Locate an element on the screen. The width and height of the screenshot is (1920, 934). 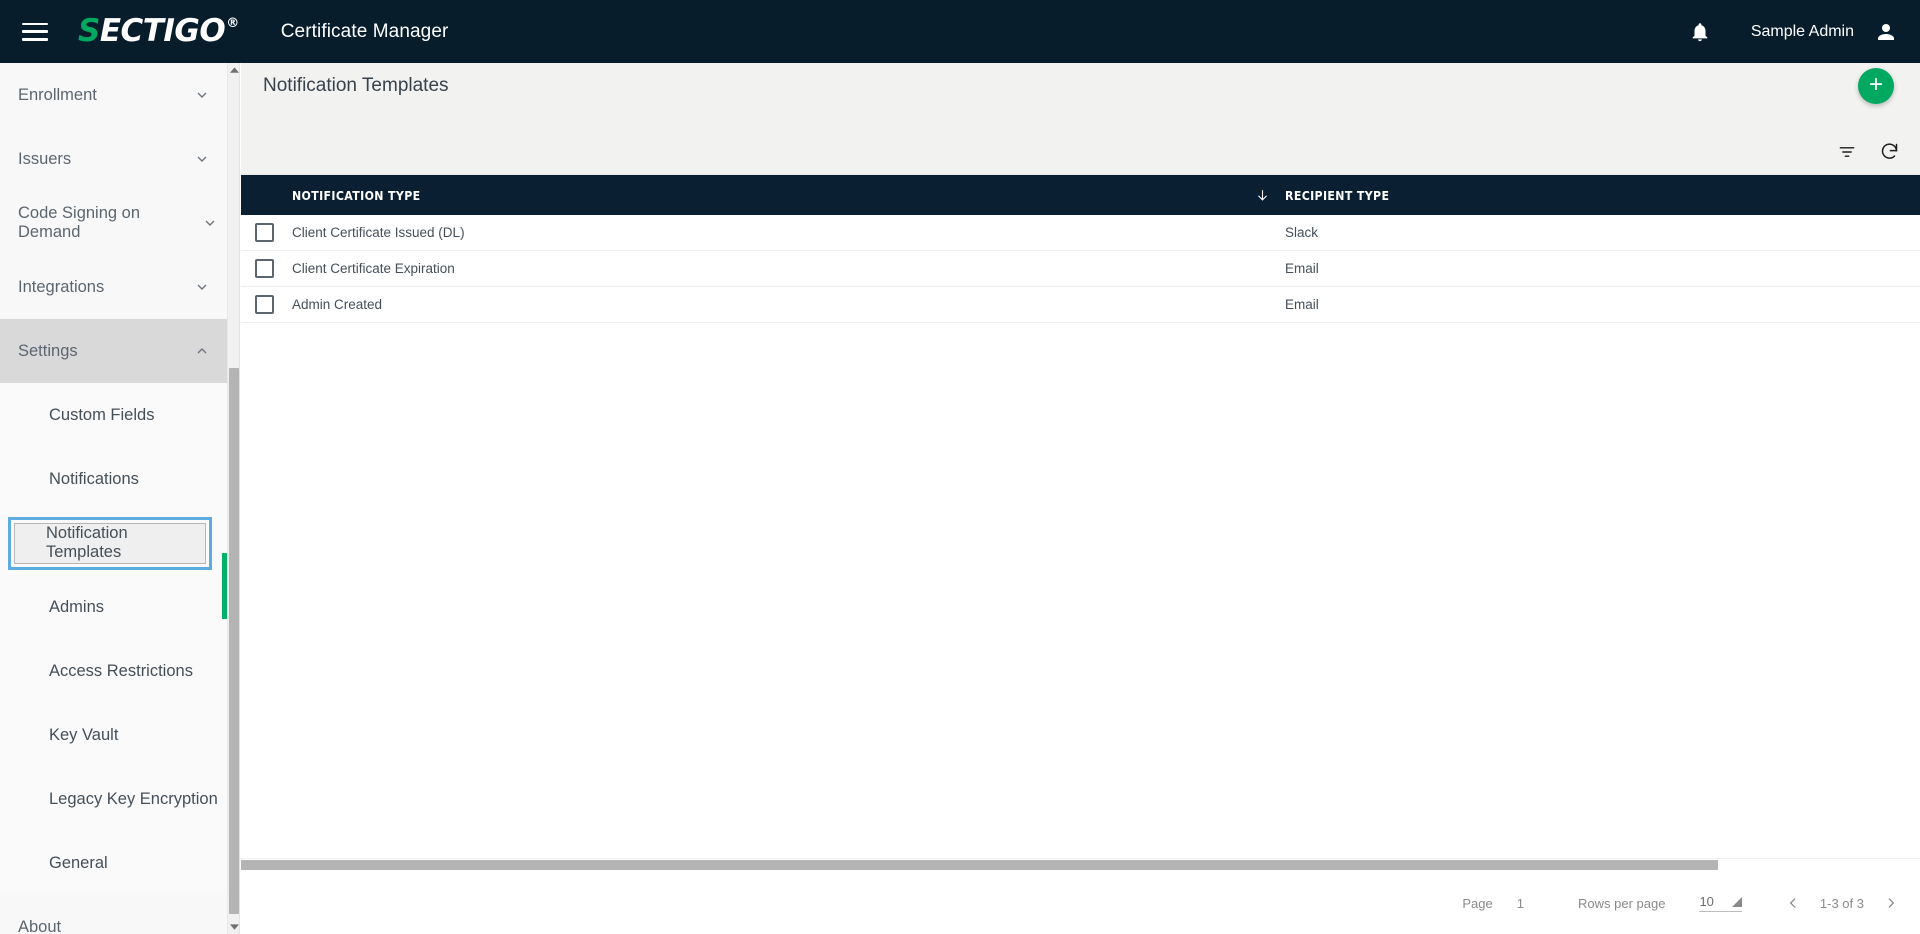
sidebar-item-label: Access Restrictions is located at coordinates (121, 670).